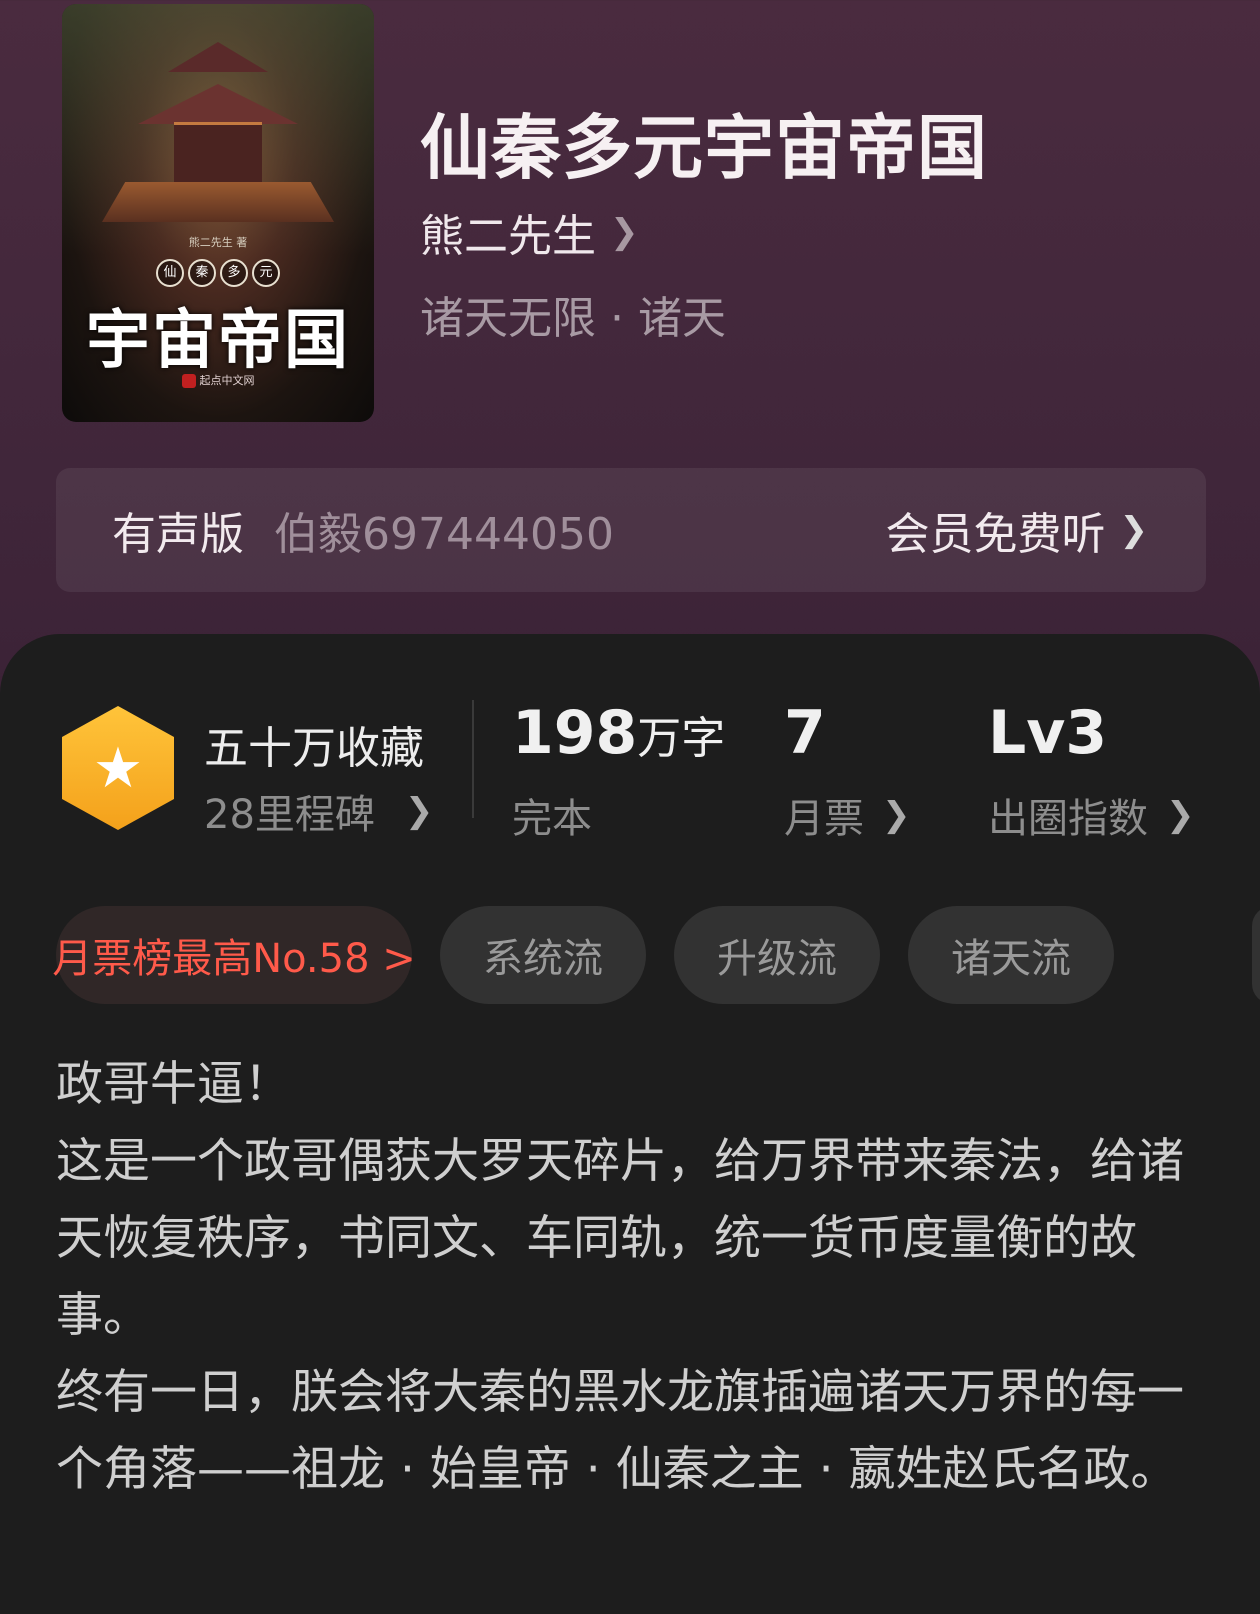 Image resolution: width=1260 pixels, height=1614 pixels. I want to click on cover-circle-char: 多, so click(234, 273).